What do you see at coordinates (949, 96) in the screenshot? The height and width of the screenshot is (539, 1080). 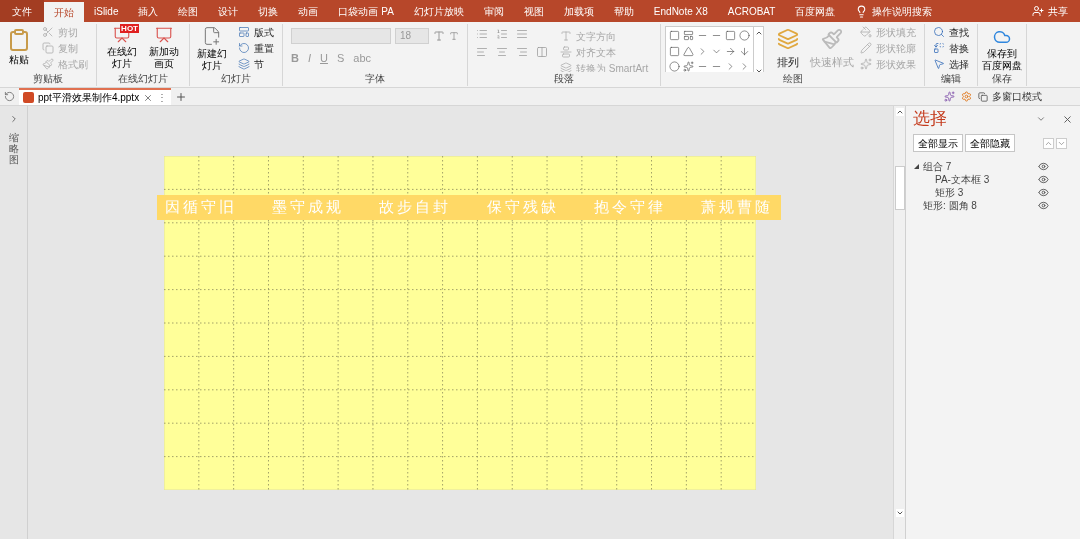 I see `sparkle-icon` at bounding box center [949, 96].